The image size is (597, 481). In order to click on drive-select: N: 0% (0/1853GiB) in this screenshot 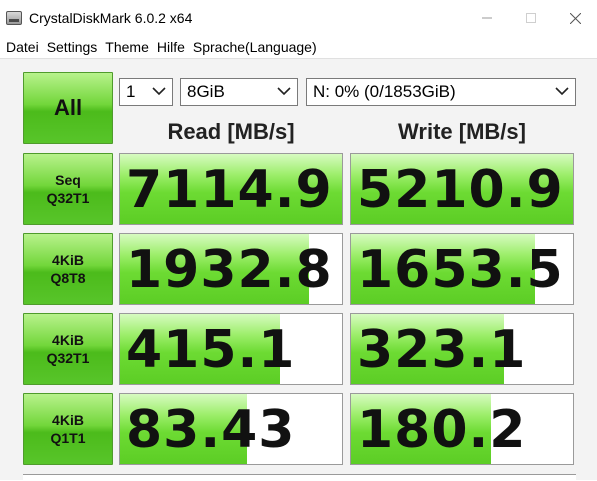, I will do `click(441, 92)`.